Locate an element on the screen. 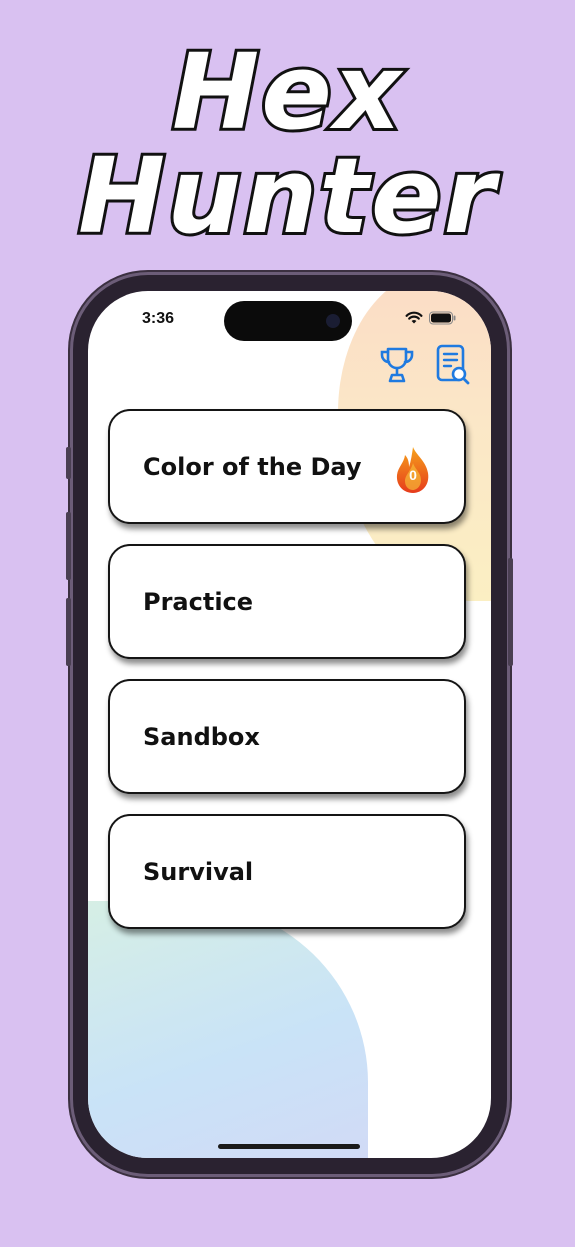 This screenshot has width=575, height=1247. battery-icon is located at coordinates (443, 320).